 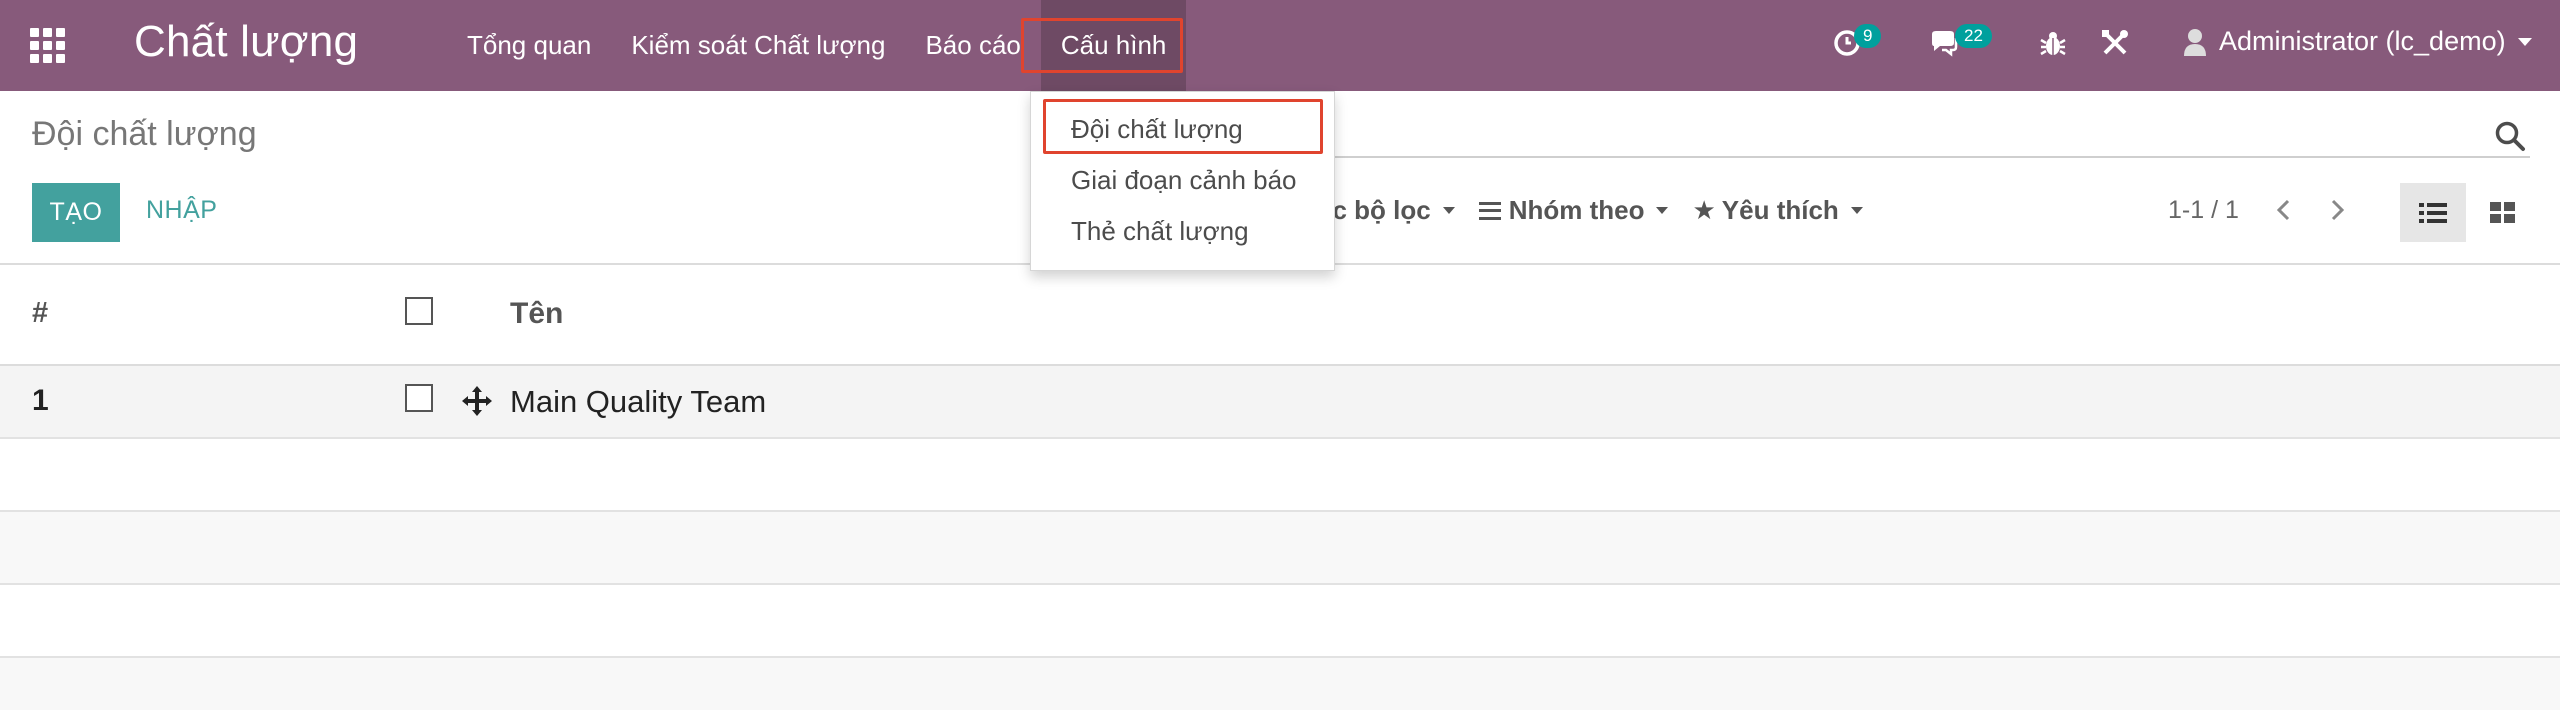 I want to click on favorites-label: Yêu thích, so click(x=1780, y=210).